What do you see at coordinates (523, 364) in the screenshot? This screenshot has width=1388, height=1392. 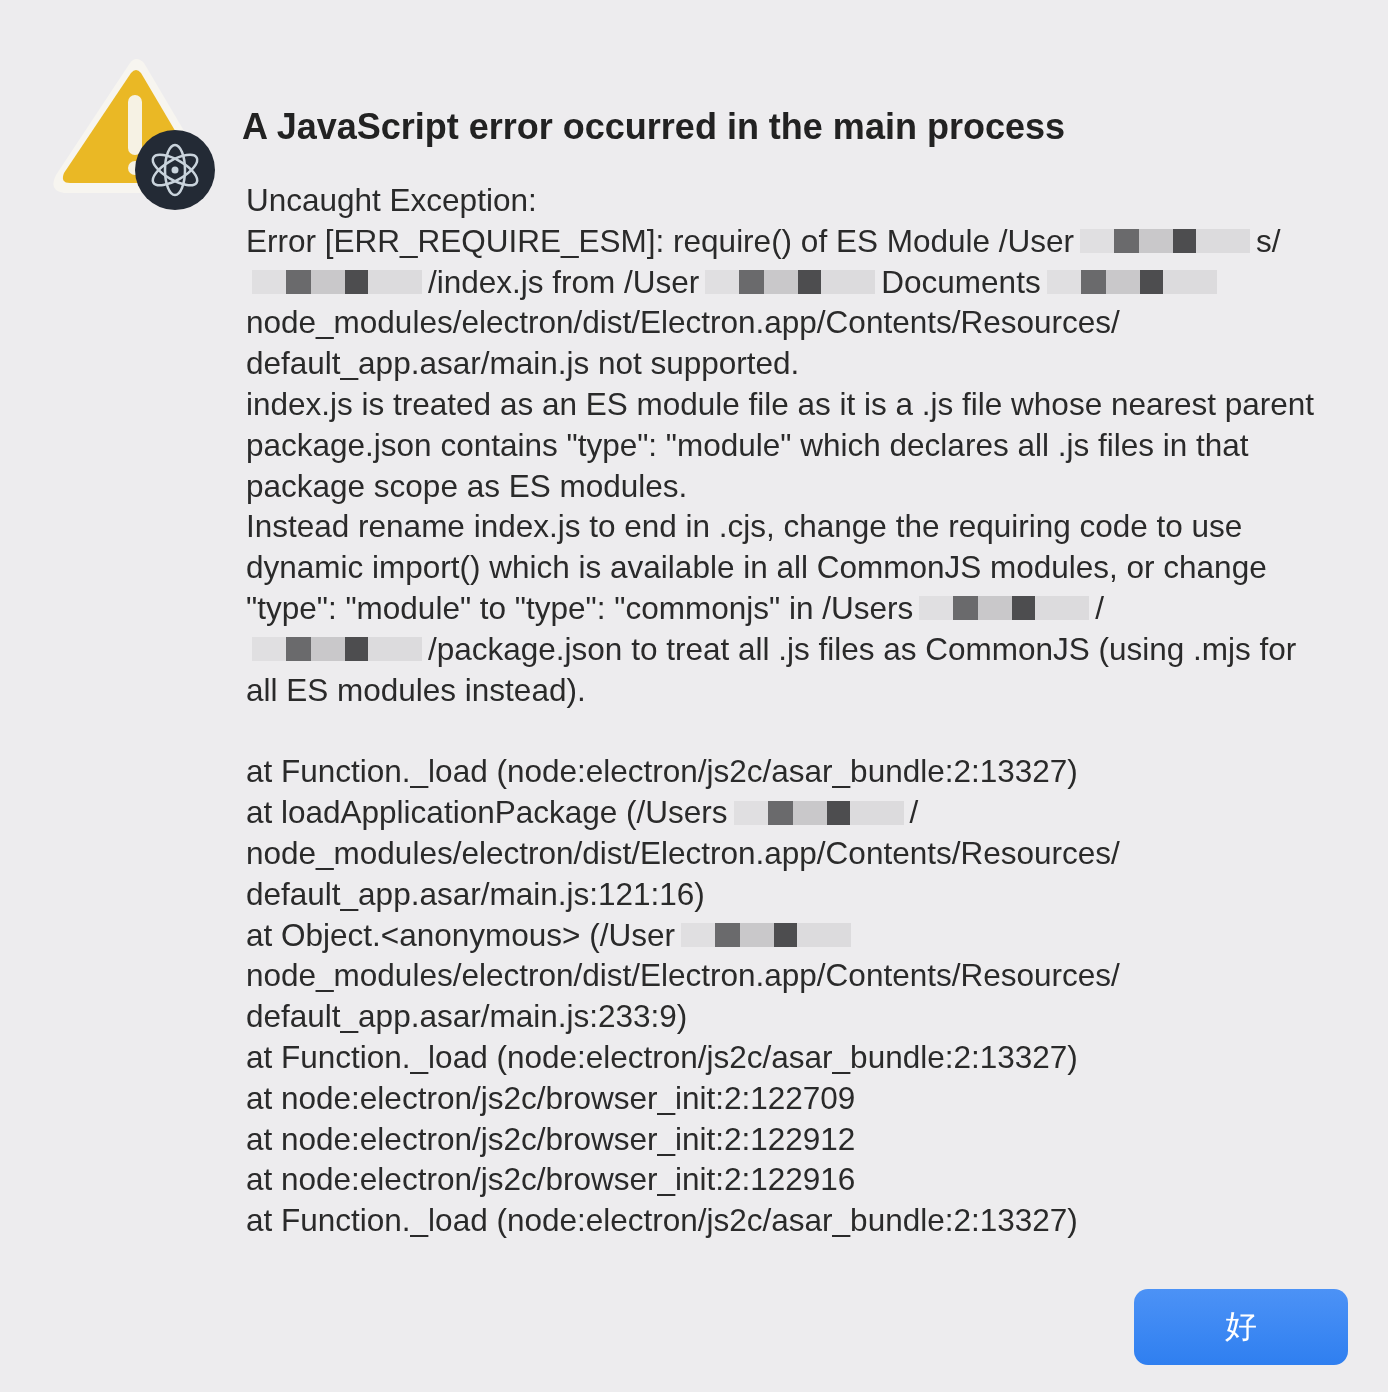 I see `message-text: default_app.asar/main.js not supported.` at bounding box center [523, 364].